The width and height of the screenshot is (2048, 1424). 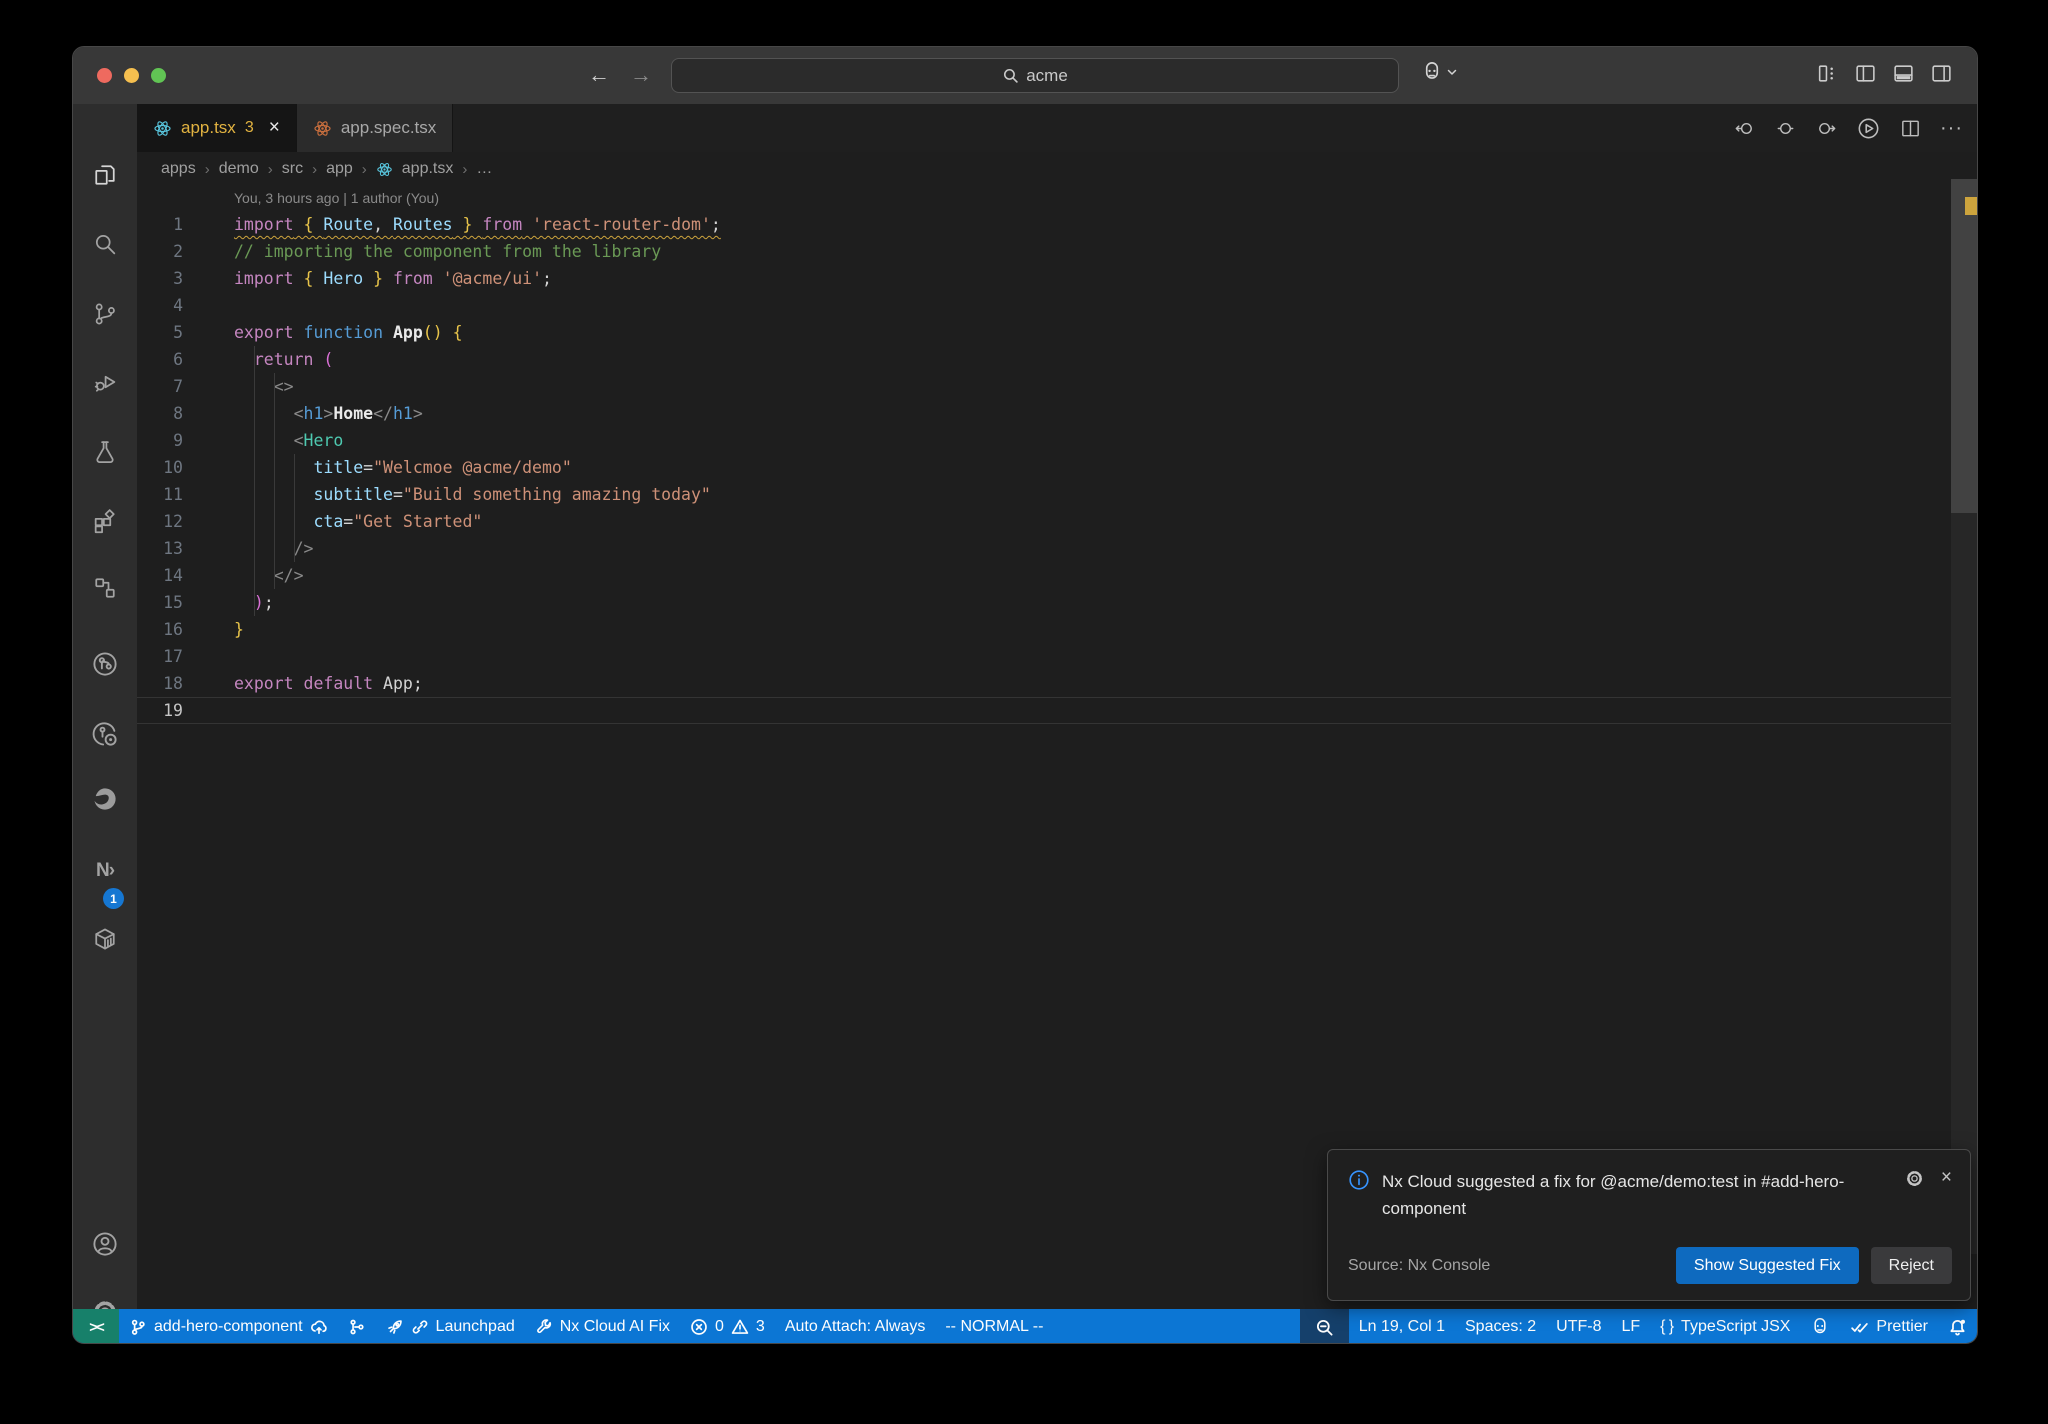 I want to click on history-forward-icon: →, so click(x=641, y=75).